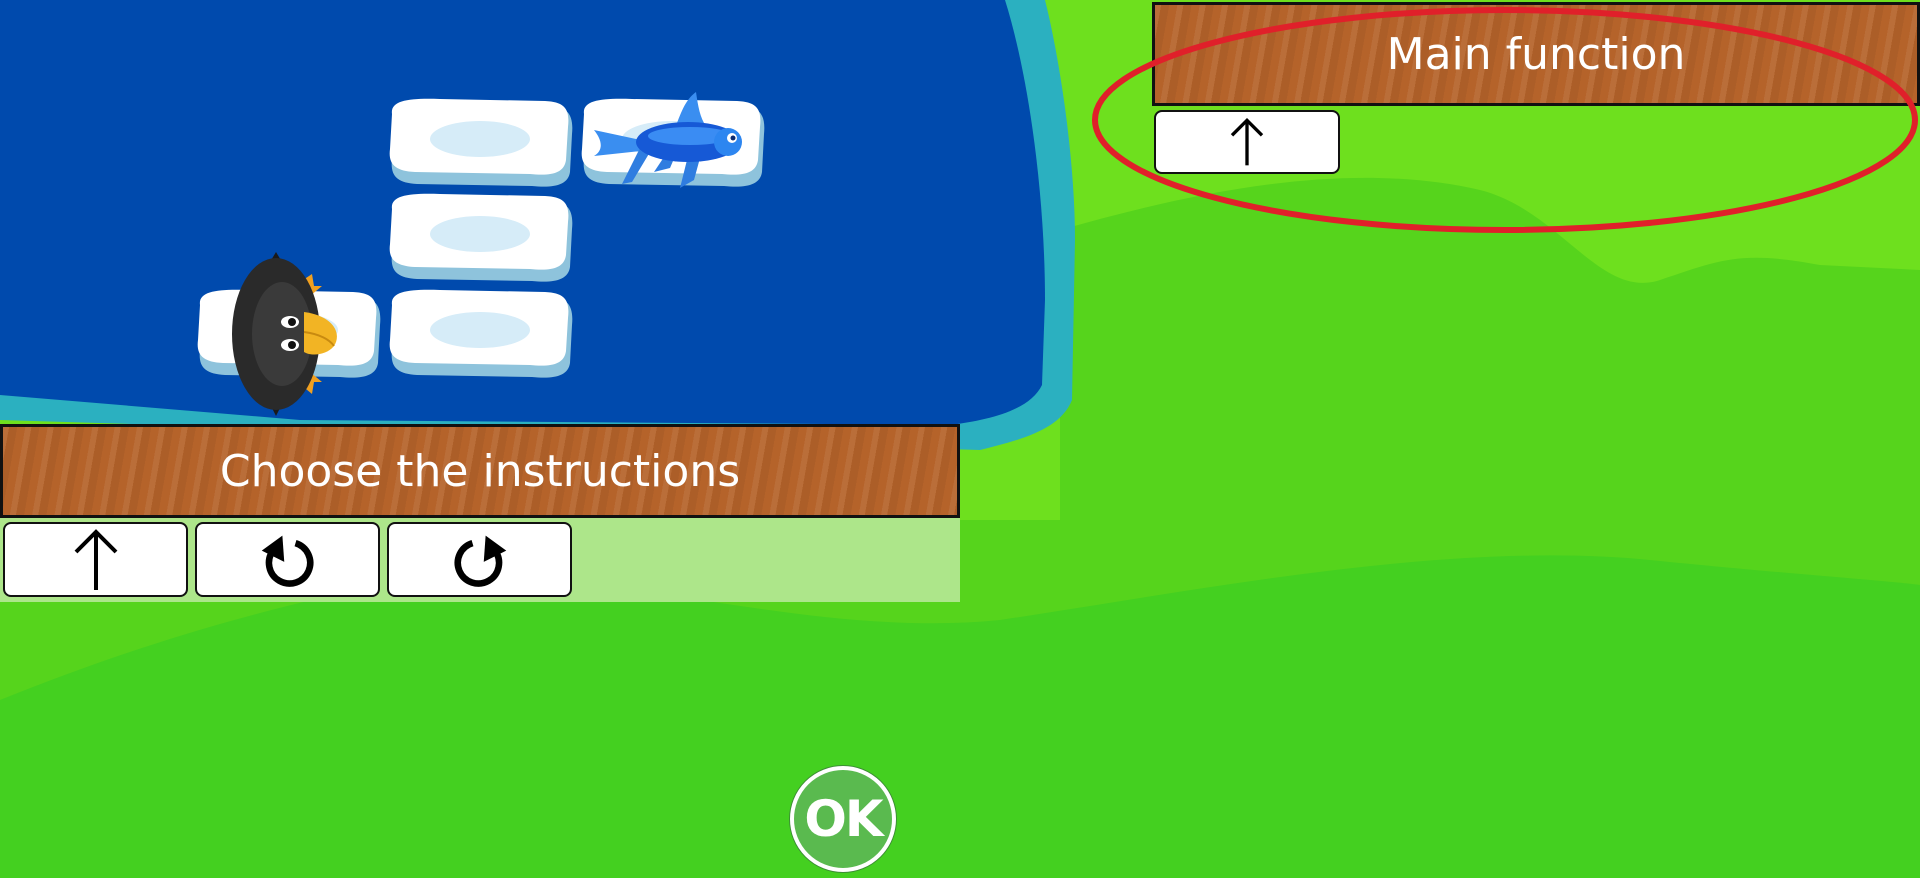  I want to click on ok-button-label: OK, so click(843, 819).